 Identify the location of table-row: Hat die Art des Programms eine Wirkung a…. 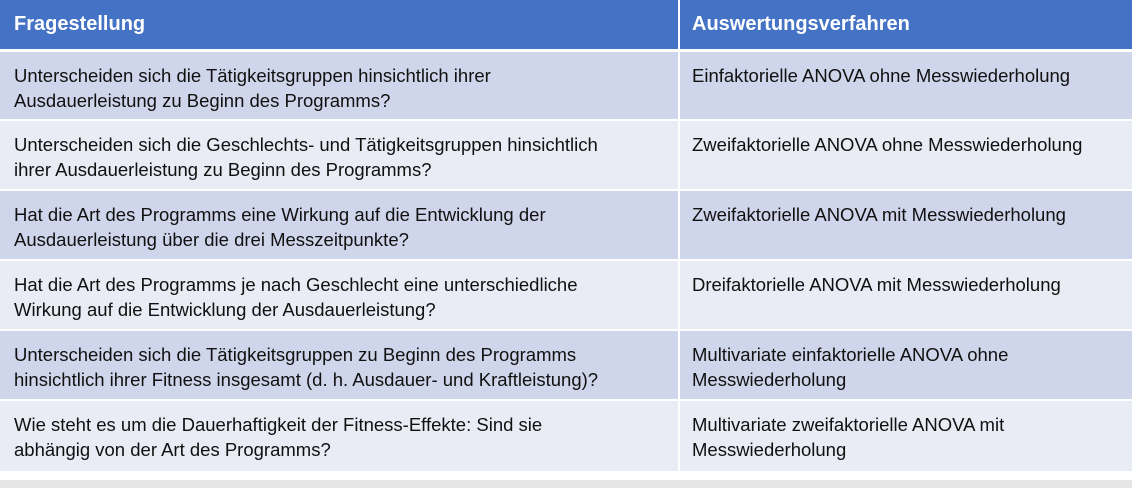
(566, 225).